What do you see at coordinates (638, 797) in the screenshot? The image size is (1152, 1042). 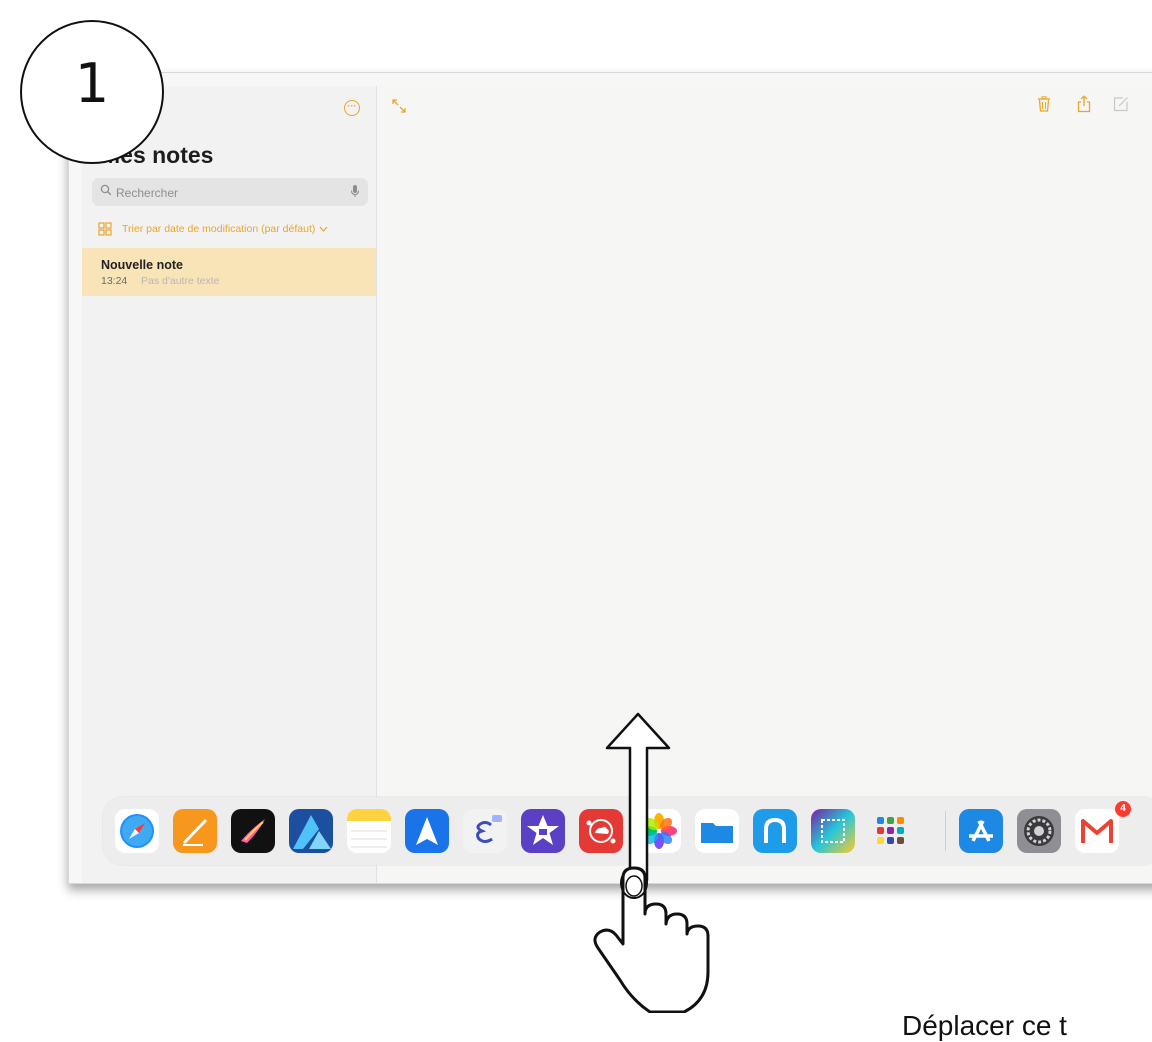 I see `arrow-up-icon` at bounding box center [638, 797].